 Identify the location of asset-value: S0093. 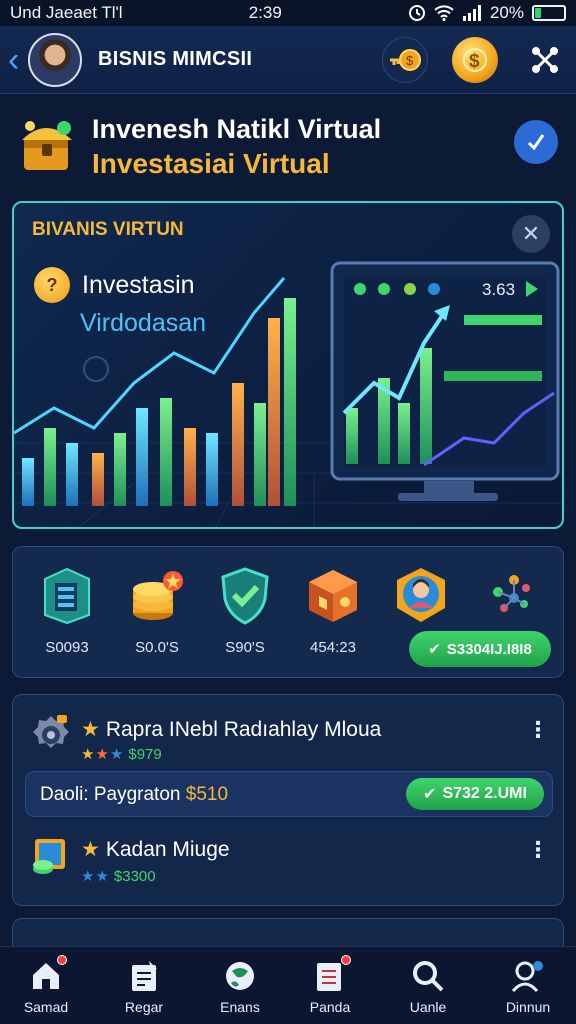
(67, 647).